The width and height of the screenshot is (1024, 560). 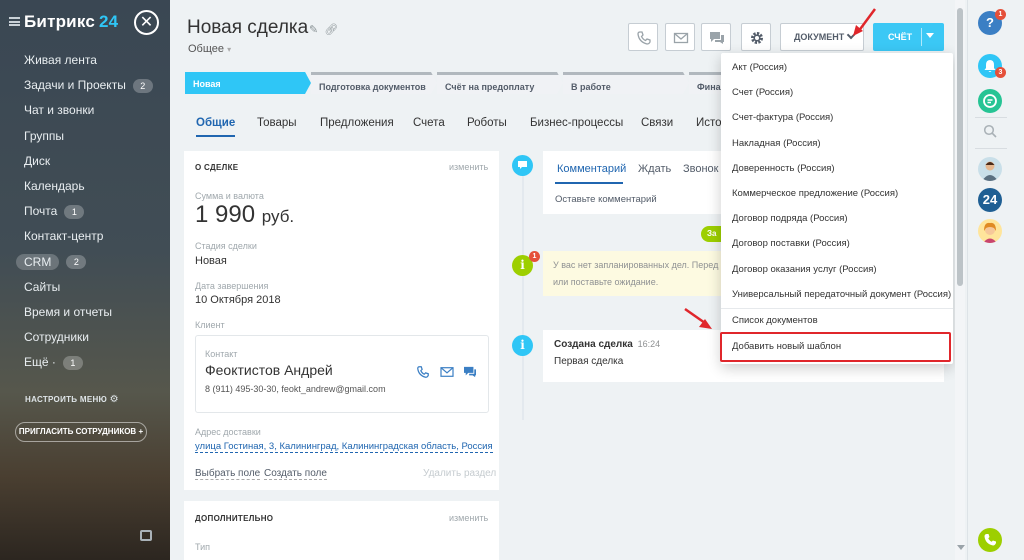 What do you see at coordinates (487, 123) in the screenshot?
I see `tab-robots: Роботы` at bounding box center [487, 123].